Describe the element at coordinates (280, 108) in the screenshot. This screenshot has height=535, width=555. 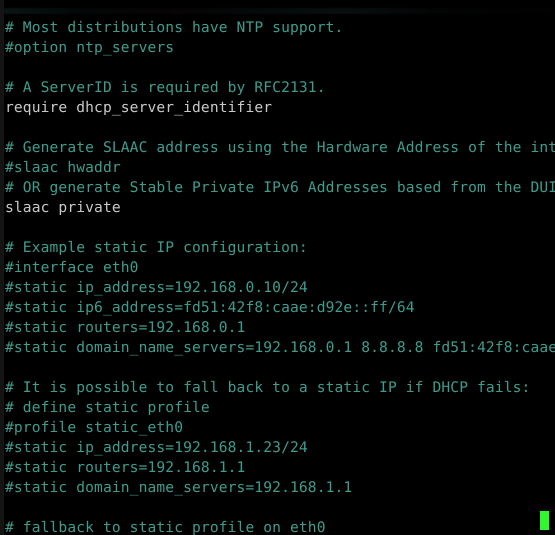
I see `text-line: require dhcp_server_identifier` at that location.